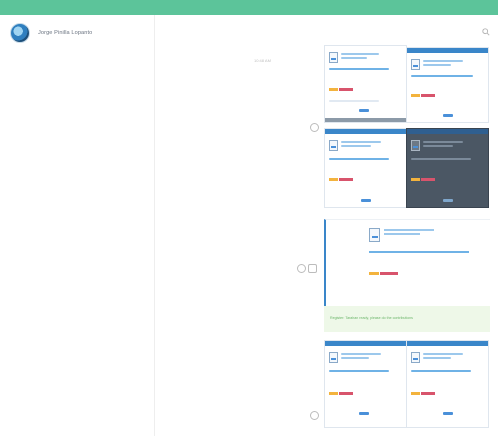 This screenshot has width=498, height=436. What do you see at coordinates (20, 33) in the screenshot?
I see `avatar` at bounding box center [20, 33].